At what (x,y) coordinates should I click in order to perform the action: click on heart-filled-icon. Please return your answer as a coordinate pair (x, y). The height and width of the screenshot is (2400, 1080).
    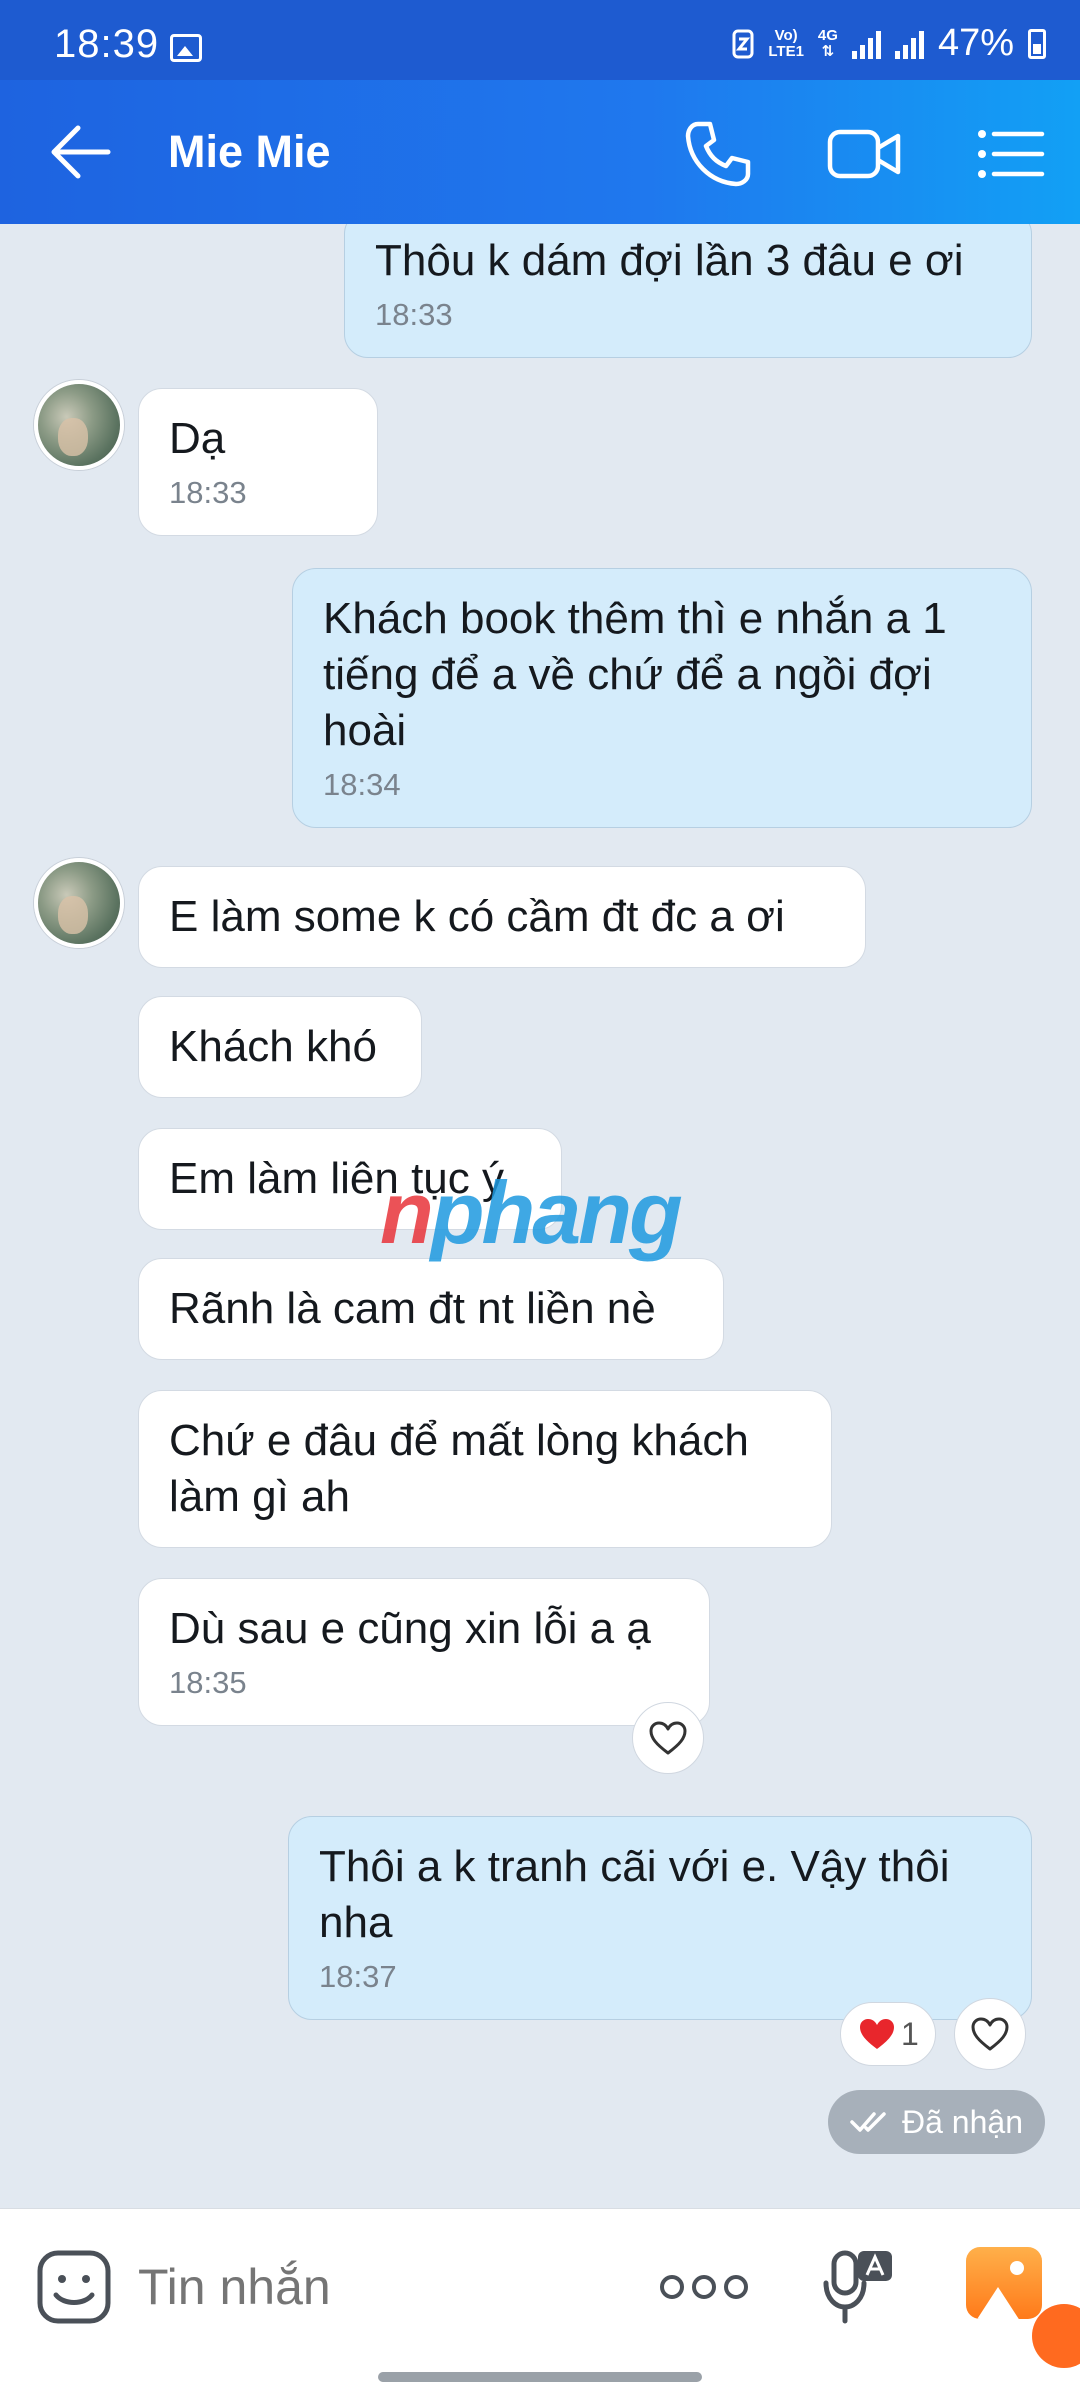
    Looking at the image, I should click on (877, 2034).